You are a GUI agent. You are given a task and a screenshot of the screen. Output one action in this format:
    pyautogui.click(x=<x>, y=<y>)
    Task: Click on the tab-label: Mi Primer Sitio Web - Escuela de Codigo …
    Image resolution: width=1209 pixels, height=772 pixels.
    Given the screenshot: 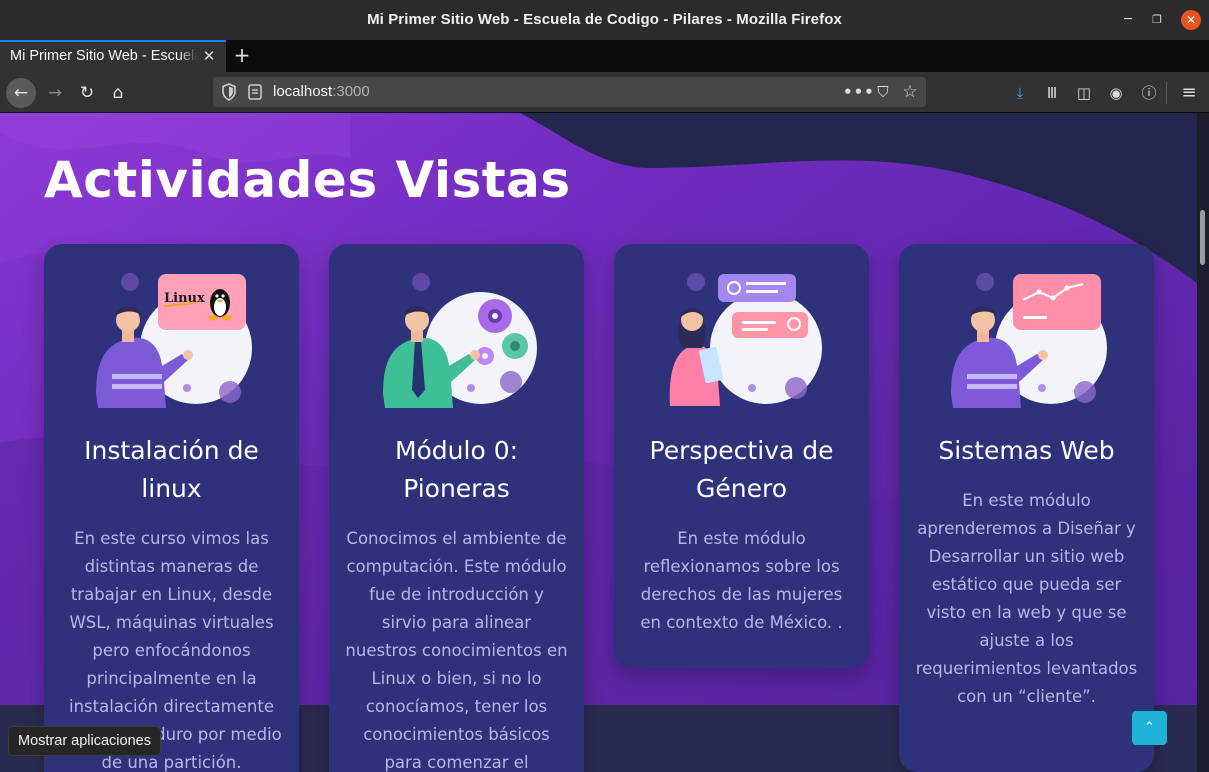 What is the action you would take?
    pyautogui.click(x=104, y=56)
    